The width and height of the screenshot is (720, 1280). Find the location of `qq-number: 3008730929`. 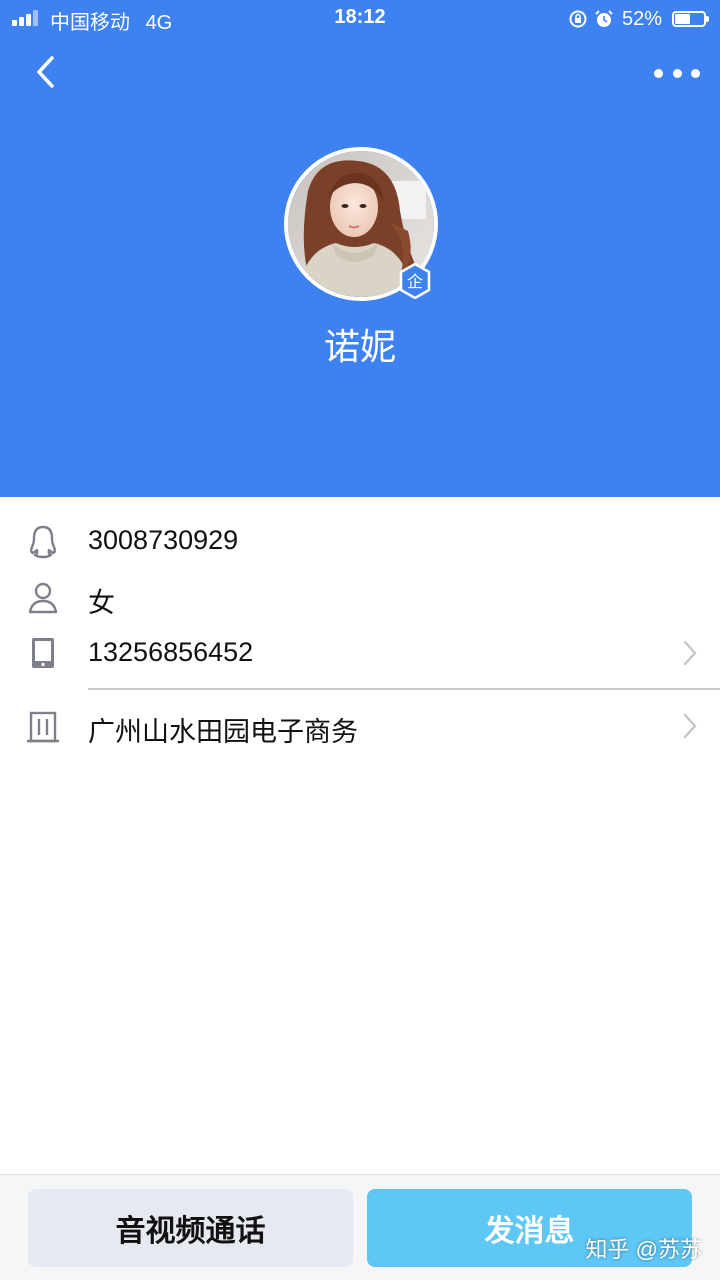

qq-number: 3008730929 is located at coordinates (163, 540).